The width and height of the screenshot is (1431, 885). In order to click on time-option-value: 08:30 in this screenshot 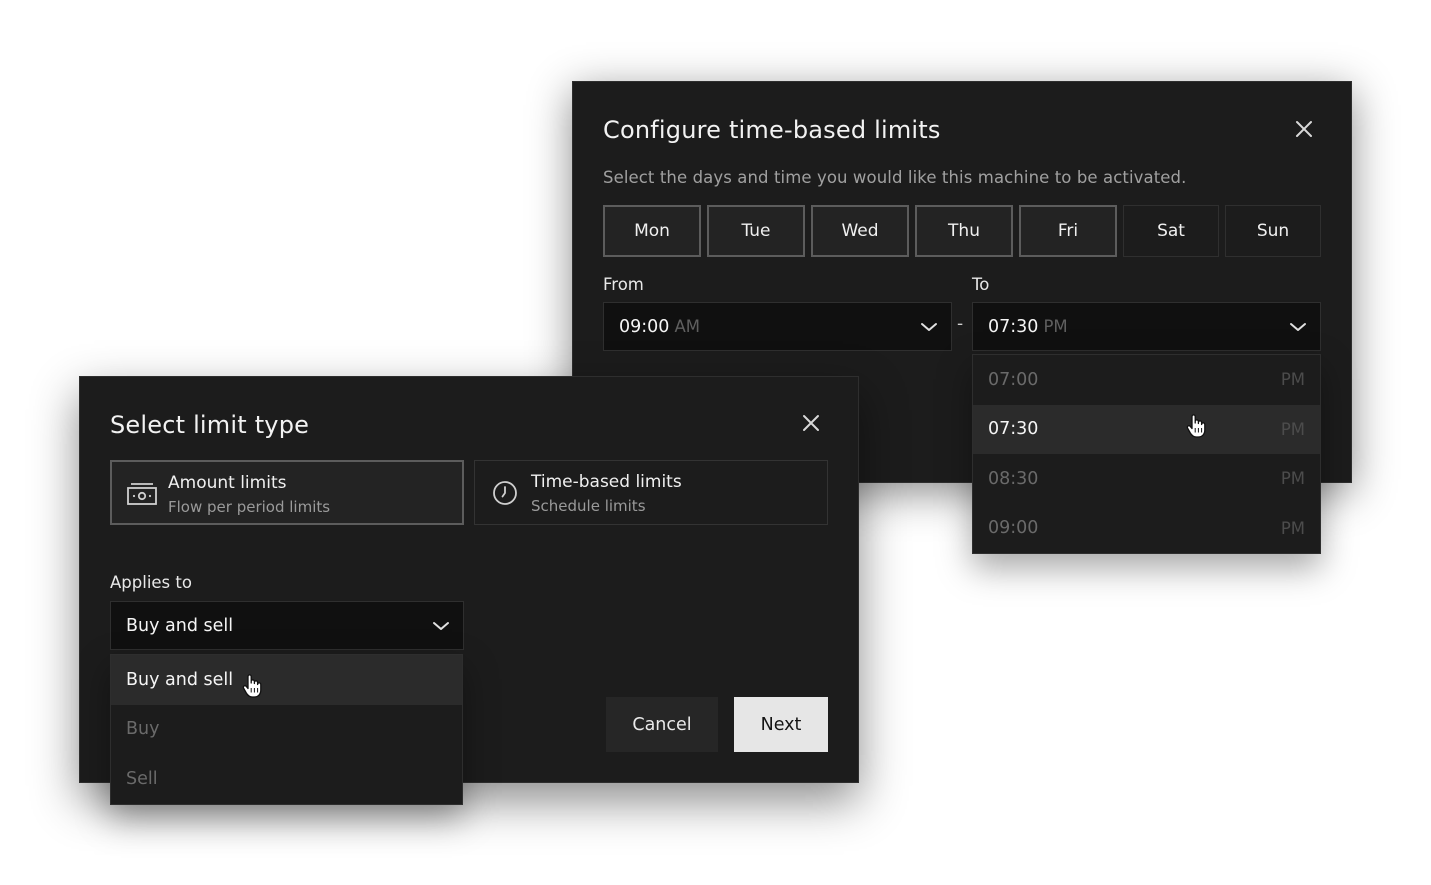, I will do `click(1013, 478)`.